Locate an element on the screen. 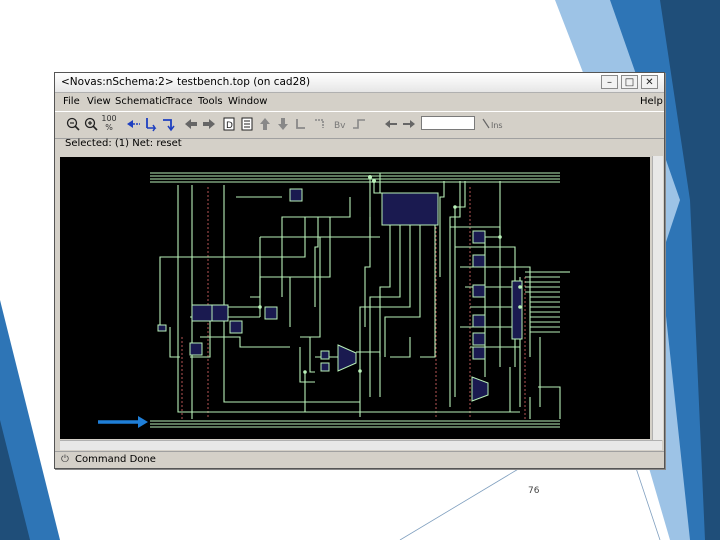 The image size is (720, 540). maximize-button: □ is located at coordinates (629, 82).